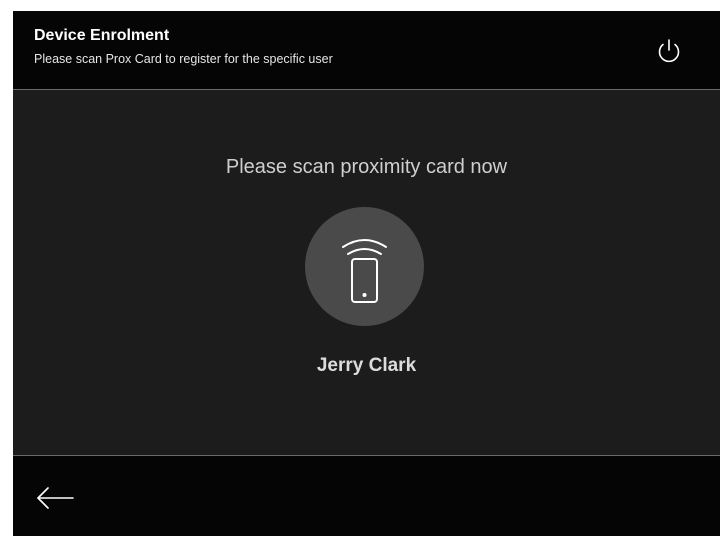 The height and width of the screenshot is (536, 723). What do you see at coordinates (366, 167) in the screenshot?
I see `scan-instruction: Please scan proximity card now` at bounding box center [366, 167].